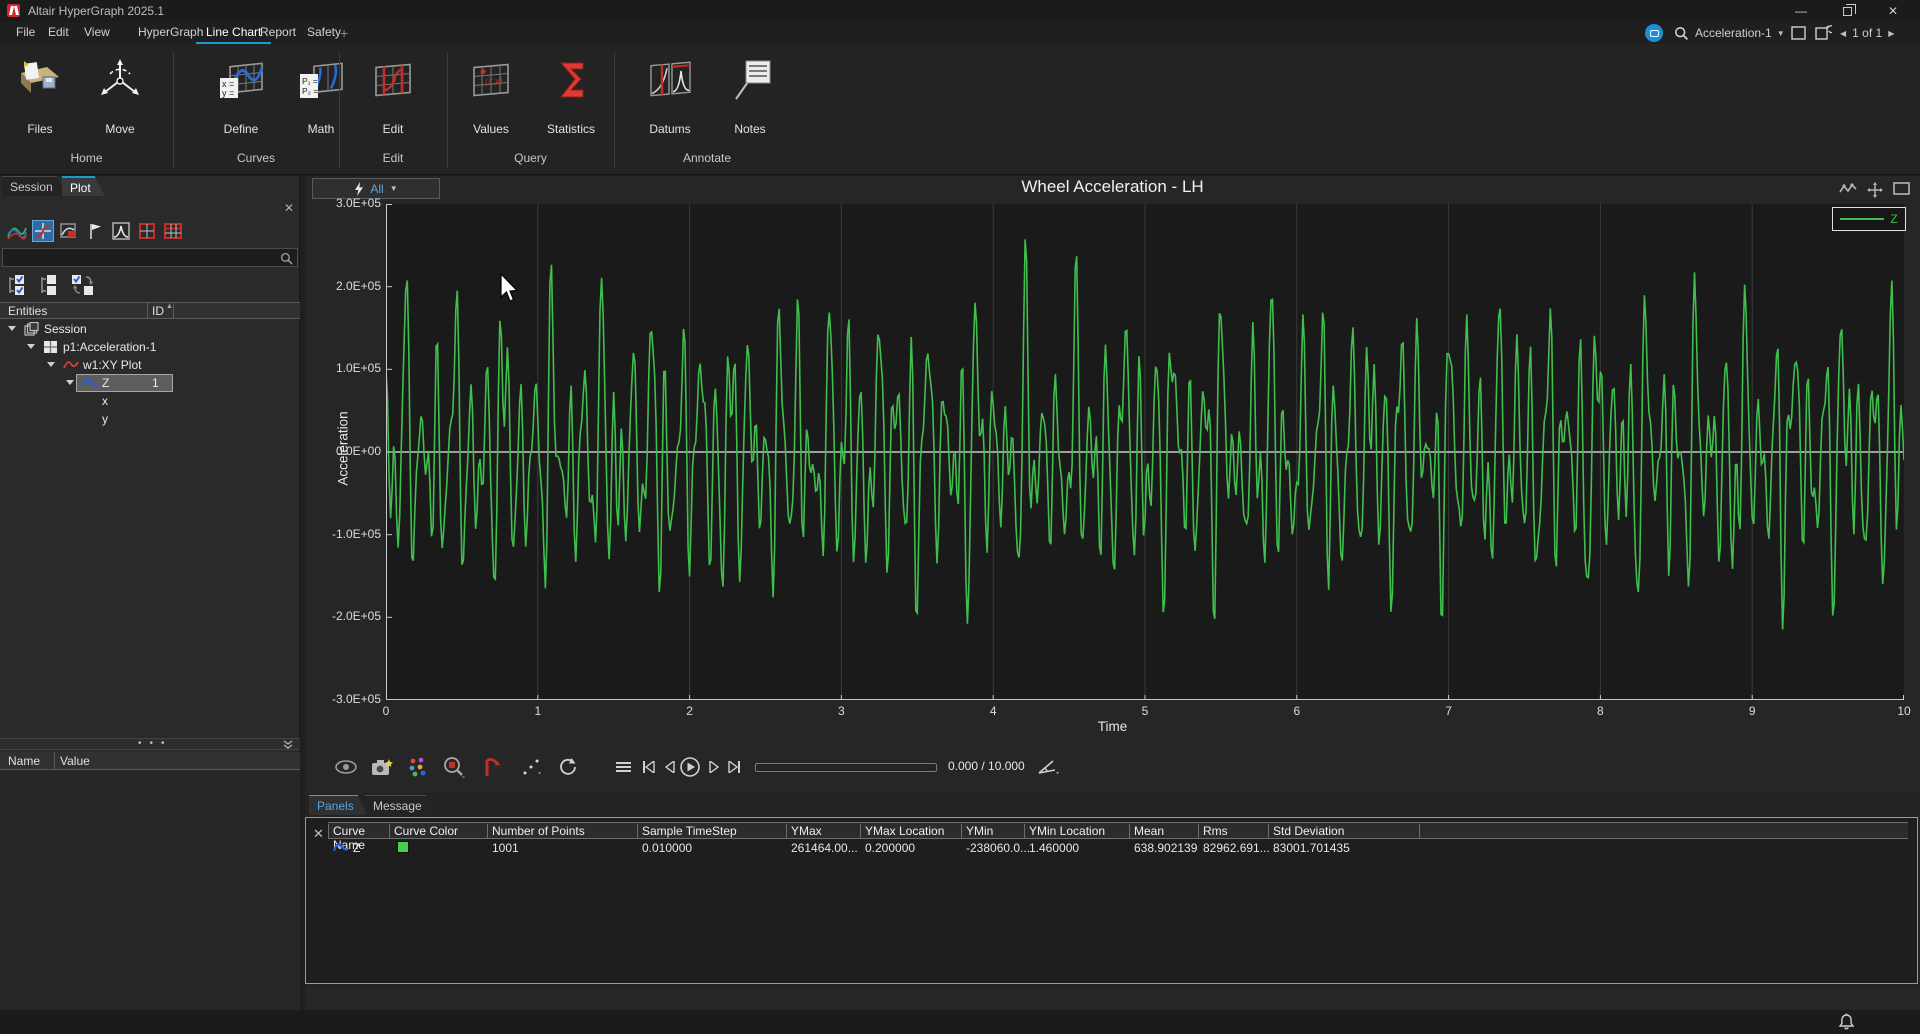  What do you see at coordinates (1904, 711) in the screenshot?
I see `x-axis-tick: 10` at bounding box center [1904, 711].